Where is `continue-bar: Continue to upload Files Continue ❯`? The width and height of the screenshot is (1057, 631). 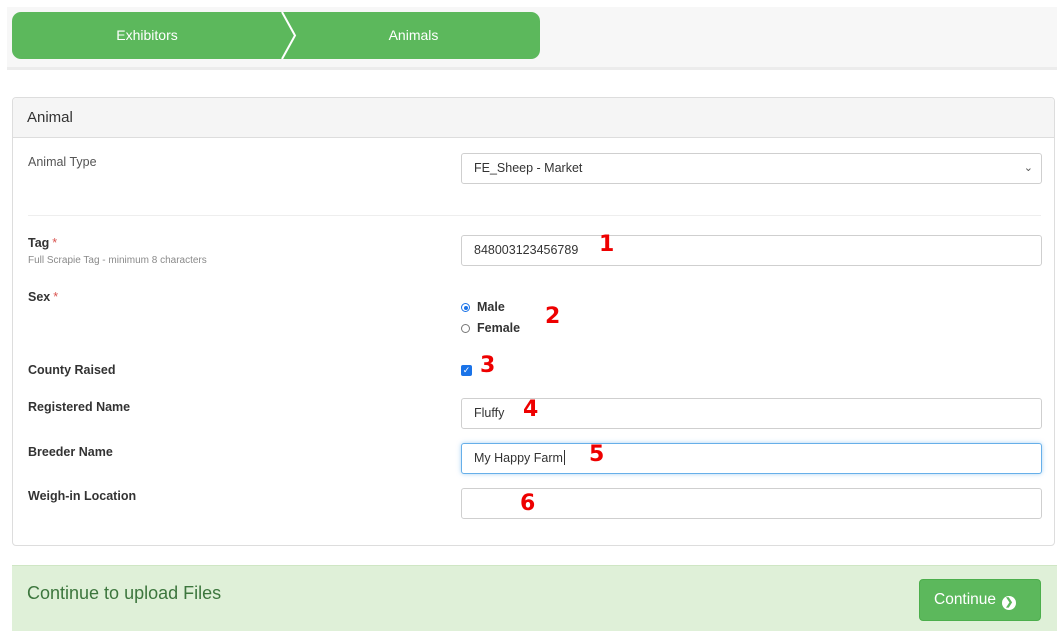
continue-bar: Continue to upload Files Continue ❯ is located at coordinates (534, 598).